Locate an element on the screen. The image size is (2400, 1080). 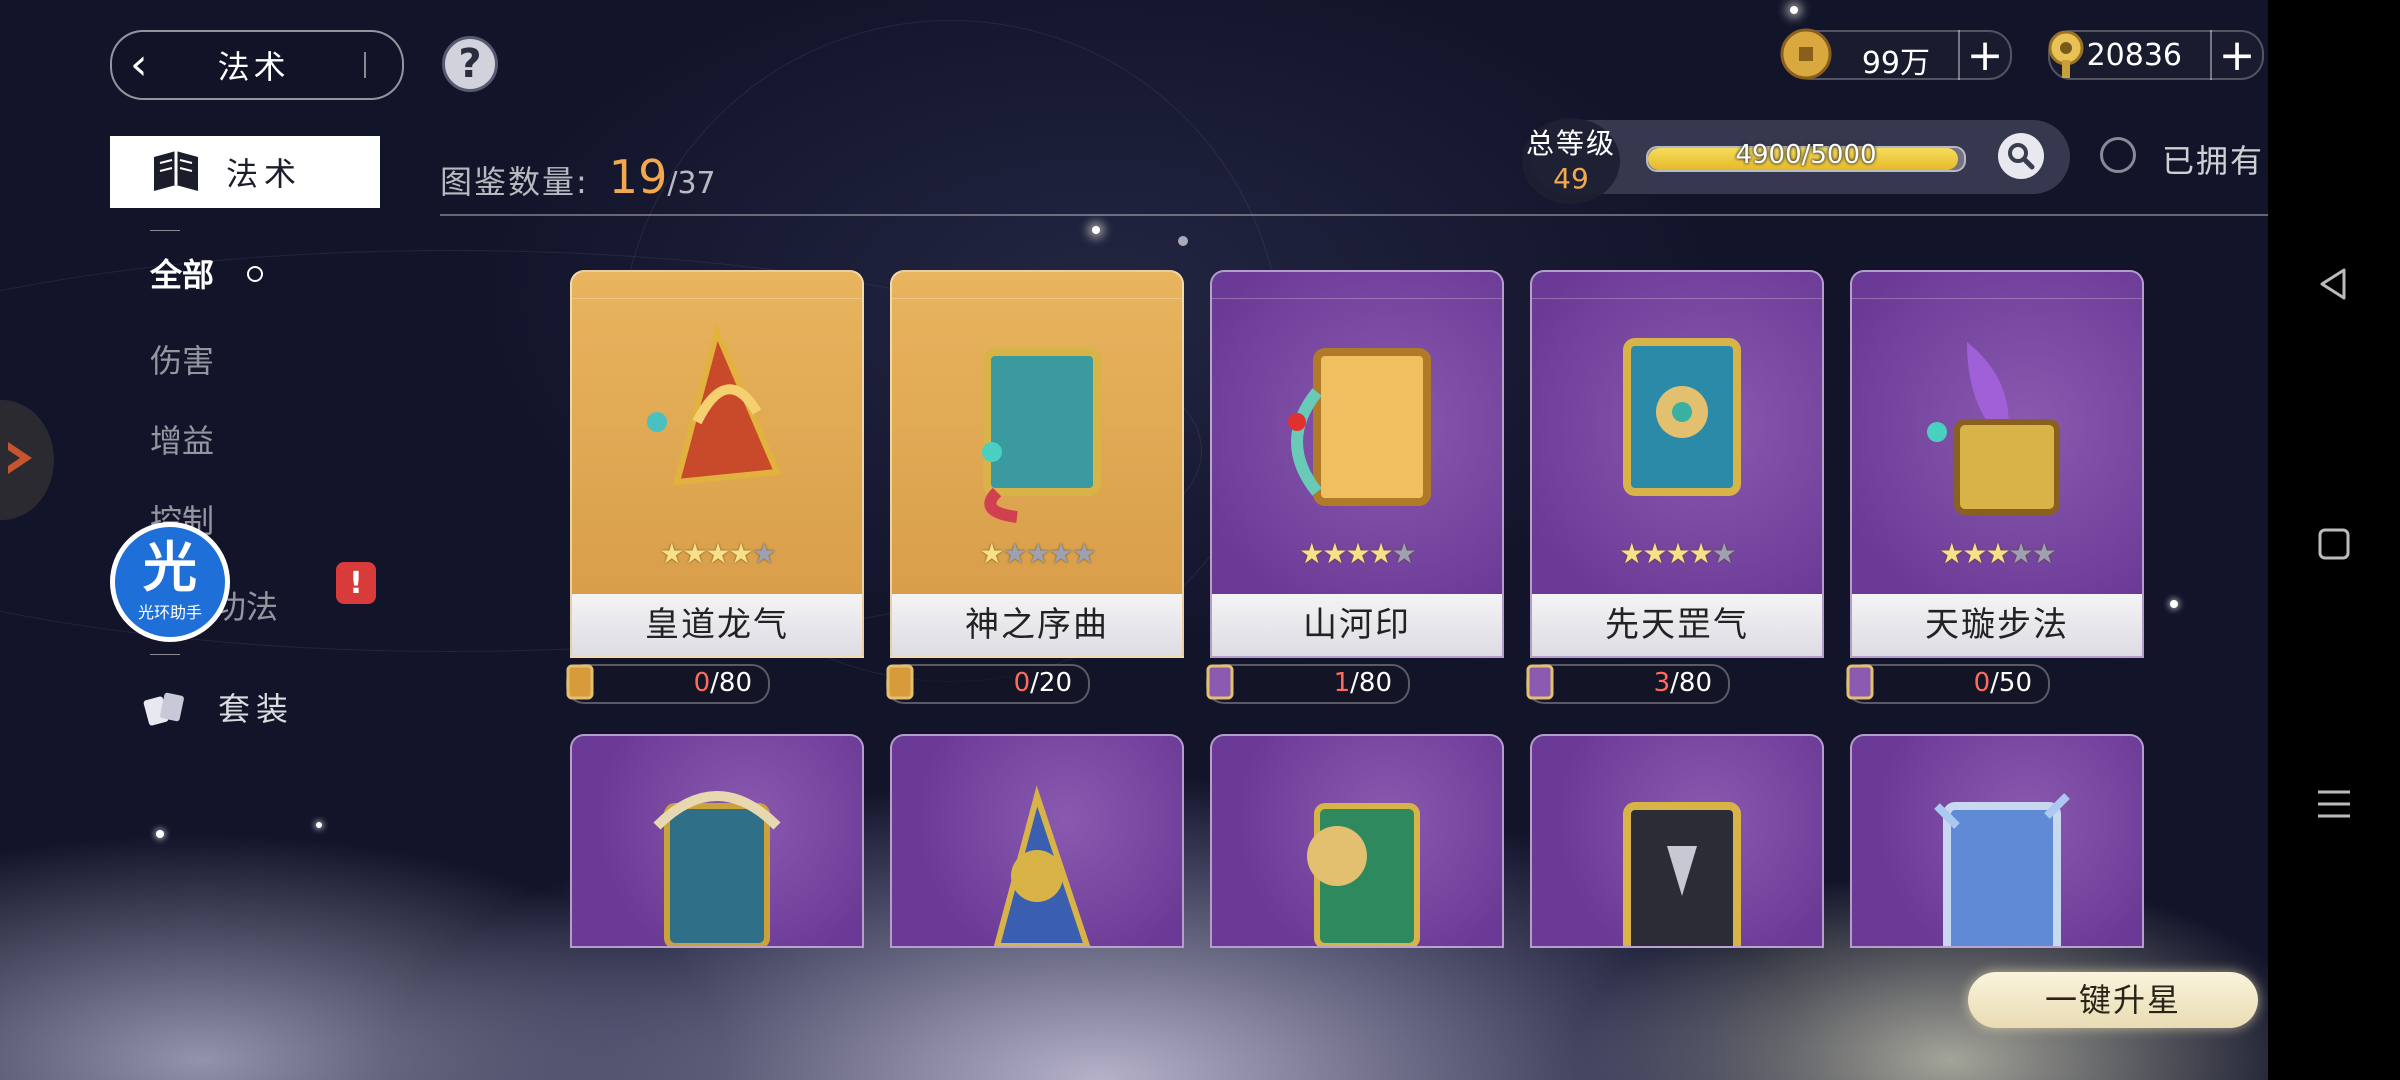
search-button is located at coordinates (2021, 156).